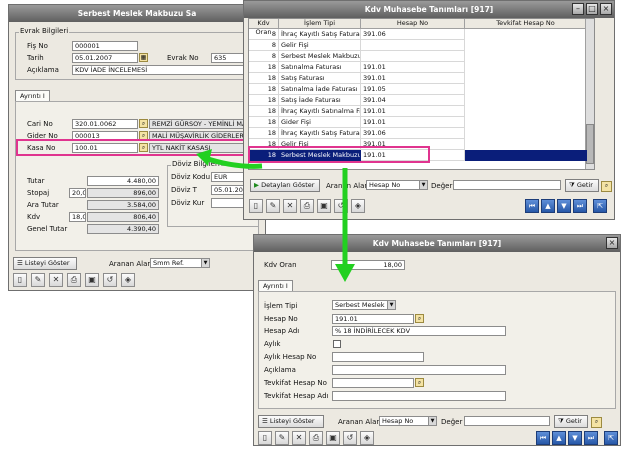 This screenshot has width=627, height=455. Describe the element at coordinates (592, 9) in the screenshot. I see `maximize-icon: □` at that location.